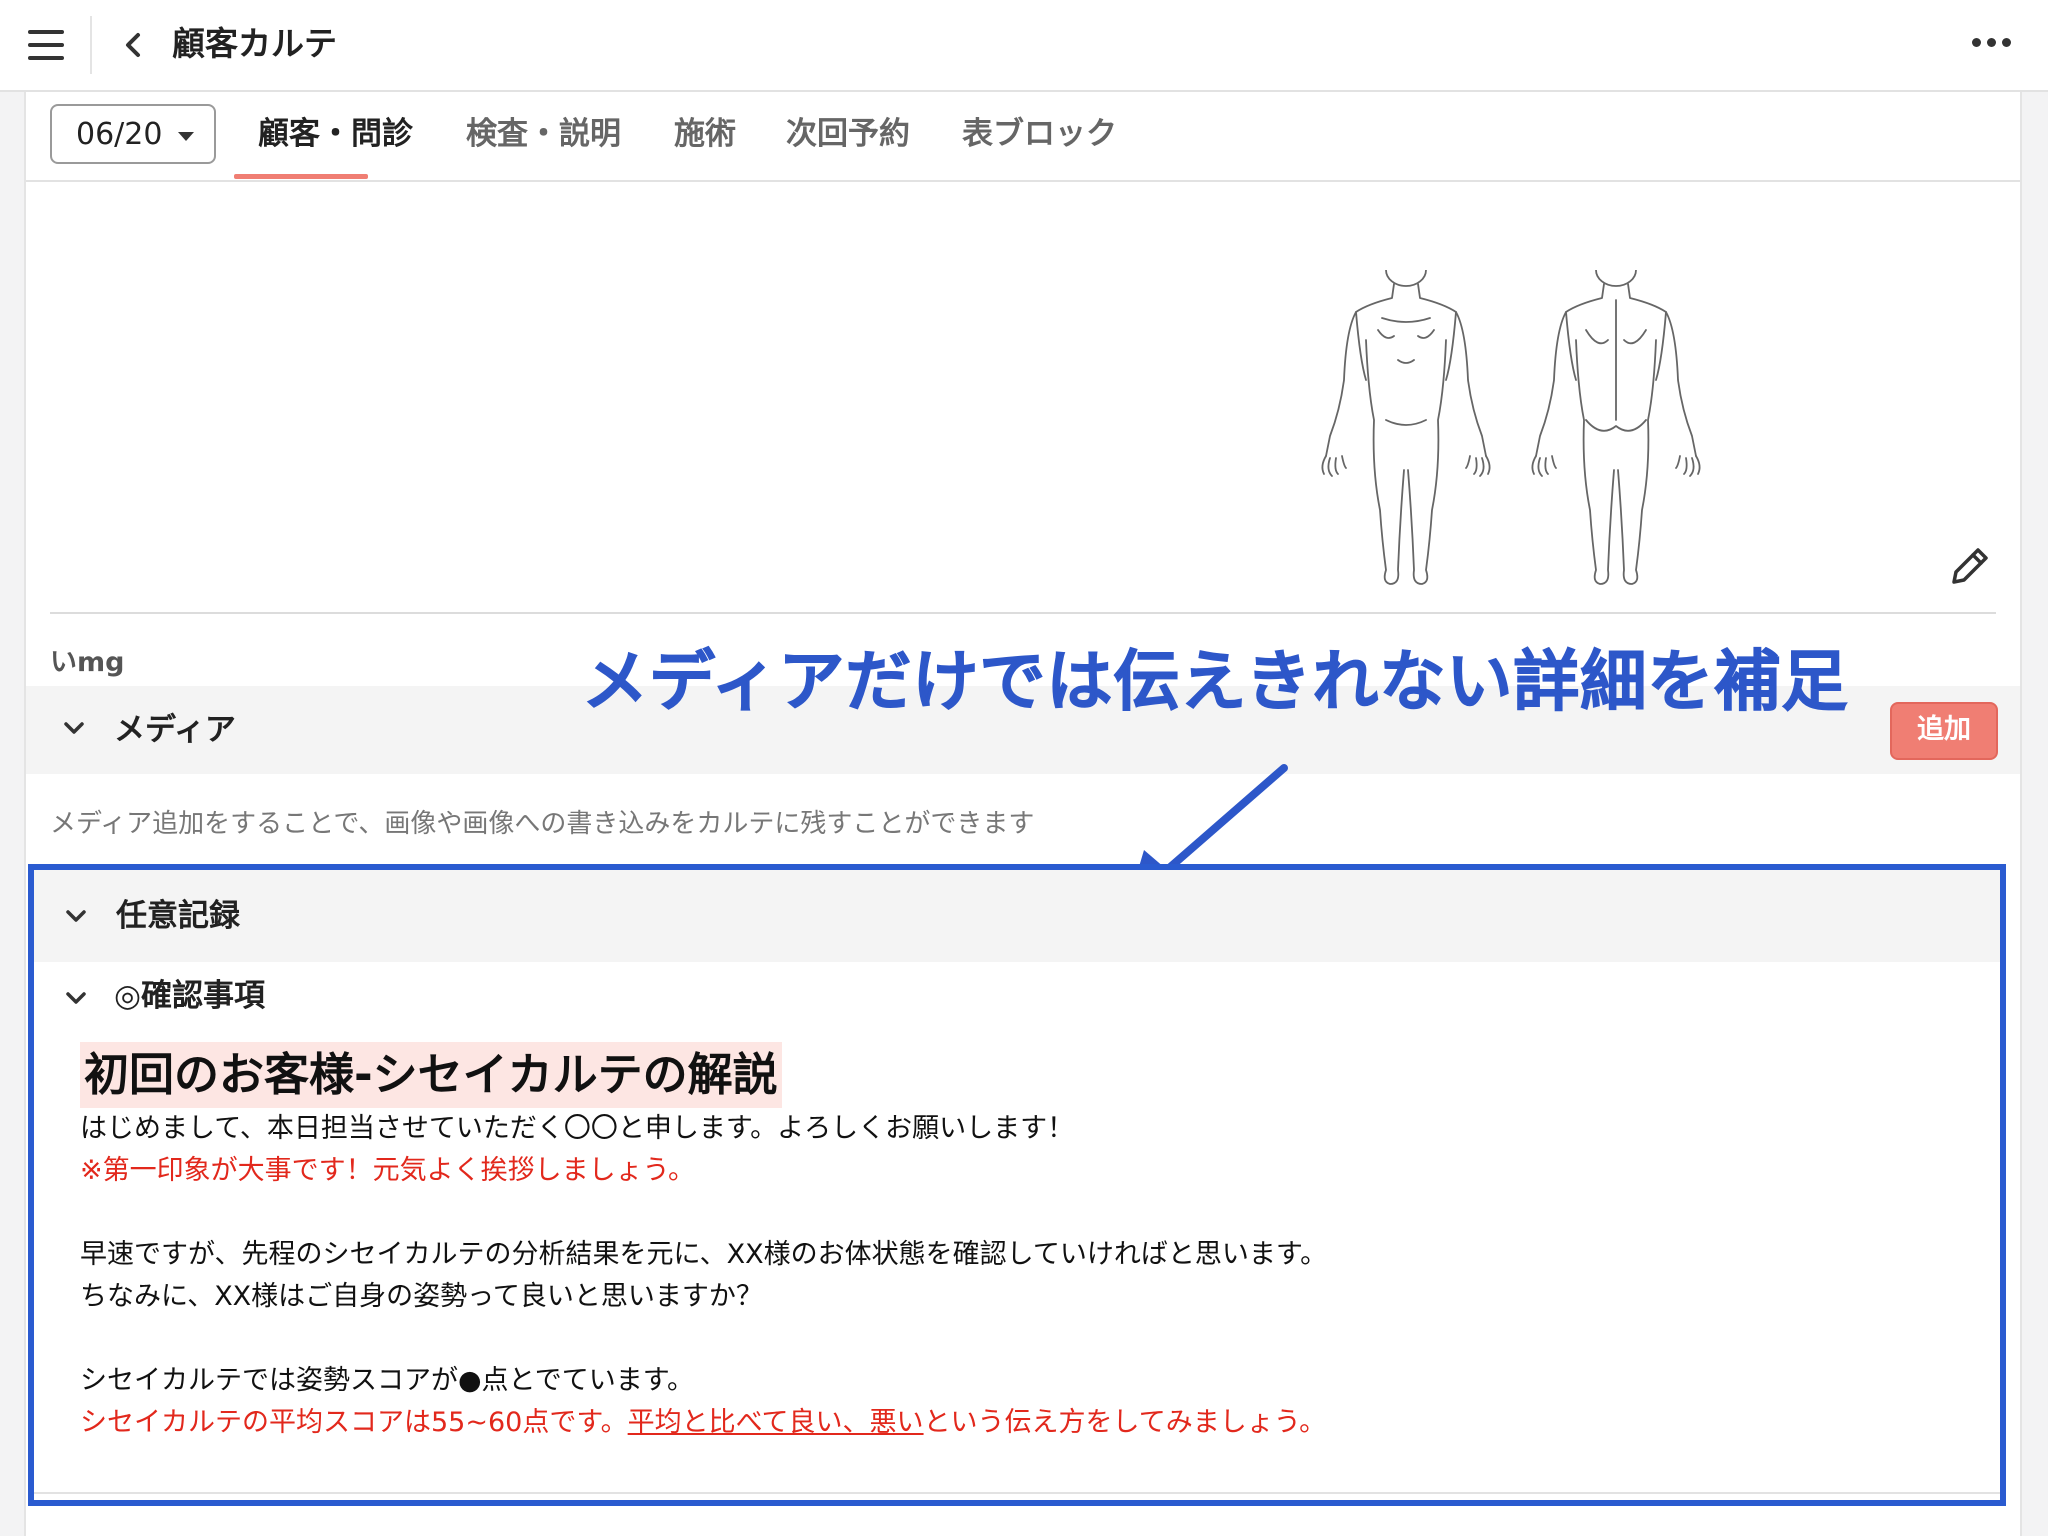 The height and width of the screenshot is (1536, 2048). I want to click on free-record-header: 任意記録, so click(1017, 916).